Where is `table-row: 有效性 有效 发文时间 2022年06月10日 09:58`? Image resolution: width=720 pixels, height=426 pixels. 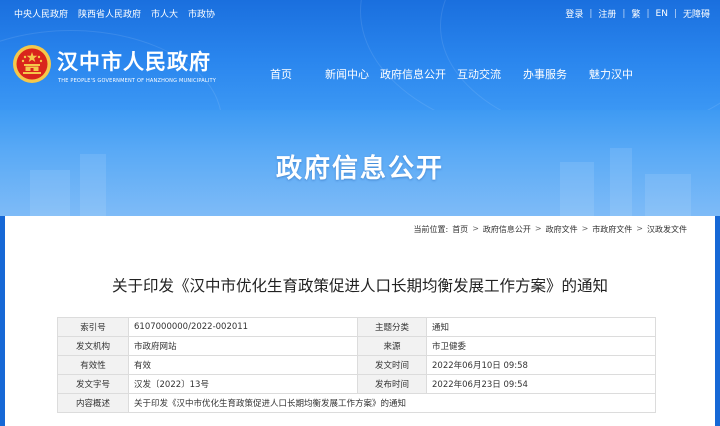 table-row: 有效性 有效 发文时间 2022年06月10日 09:58 is located at coordinates (356, 365).